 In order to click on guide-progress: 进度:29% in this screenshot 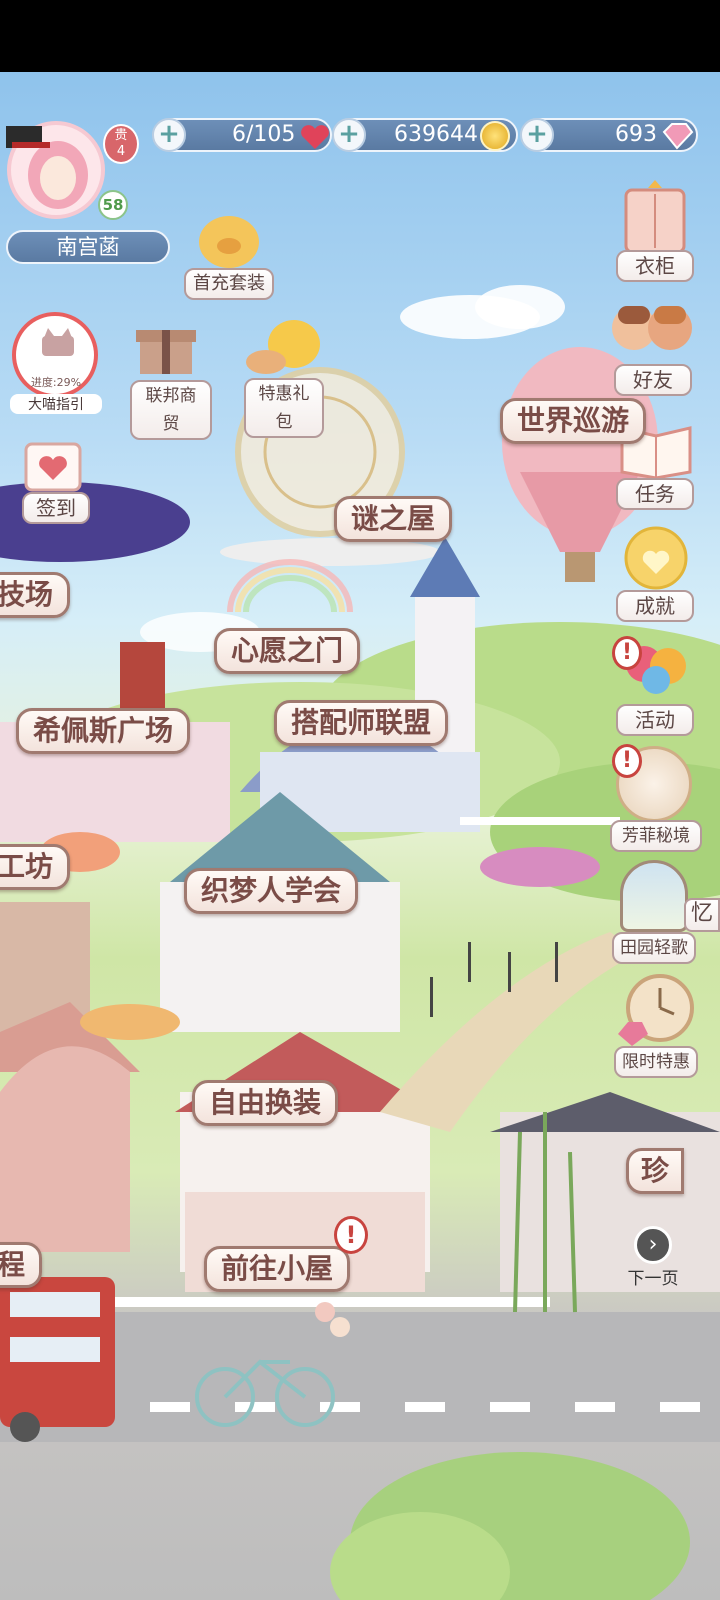, I will do `click(56, 382)`.